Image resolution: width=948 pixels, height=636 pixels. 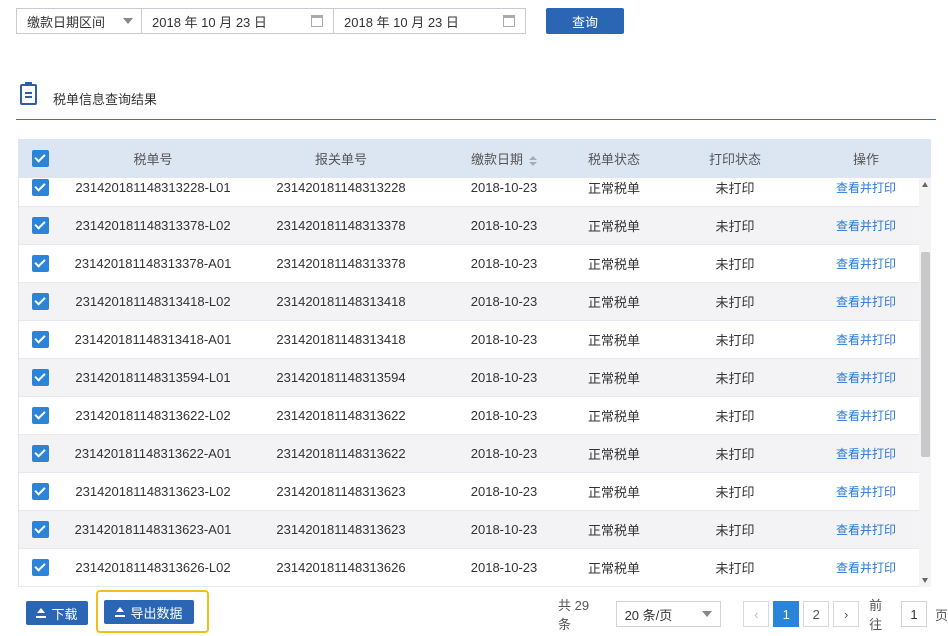 What do you see at coordinates (341, 377) in the screenshot?
I see `cell-decl-no: 231420181148313594` at bounding box center [341, 377].